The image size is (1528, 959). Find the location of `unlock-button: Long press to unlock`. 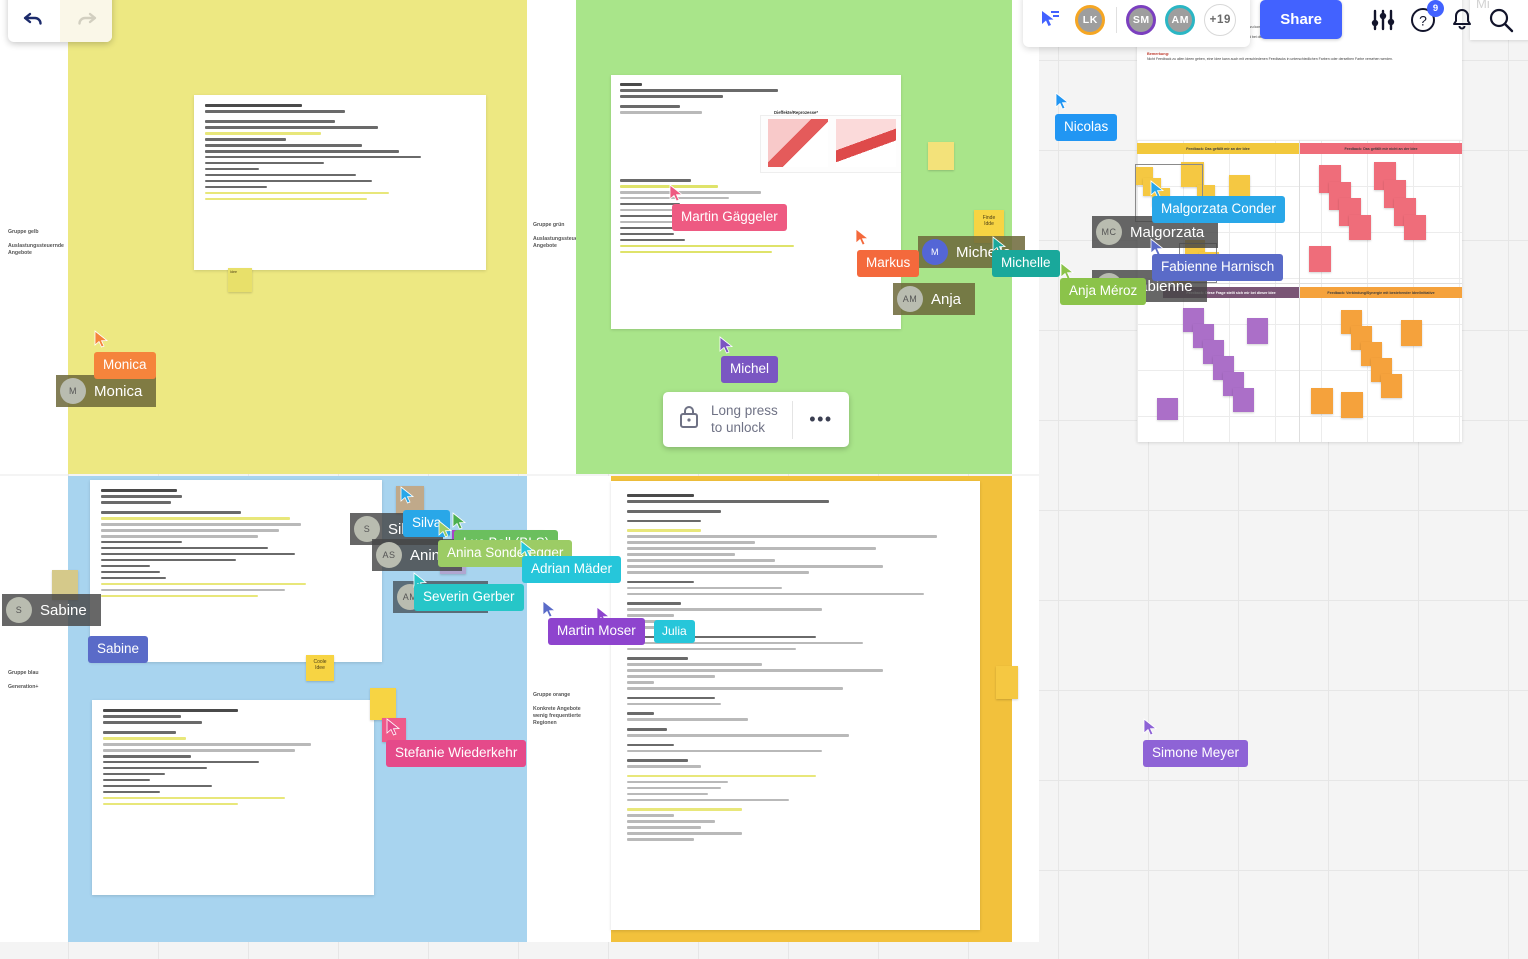

unlock-button: Long press to unlock is located at coordinates (727, 420).